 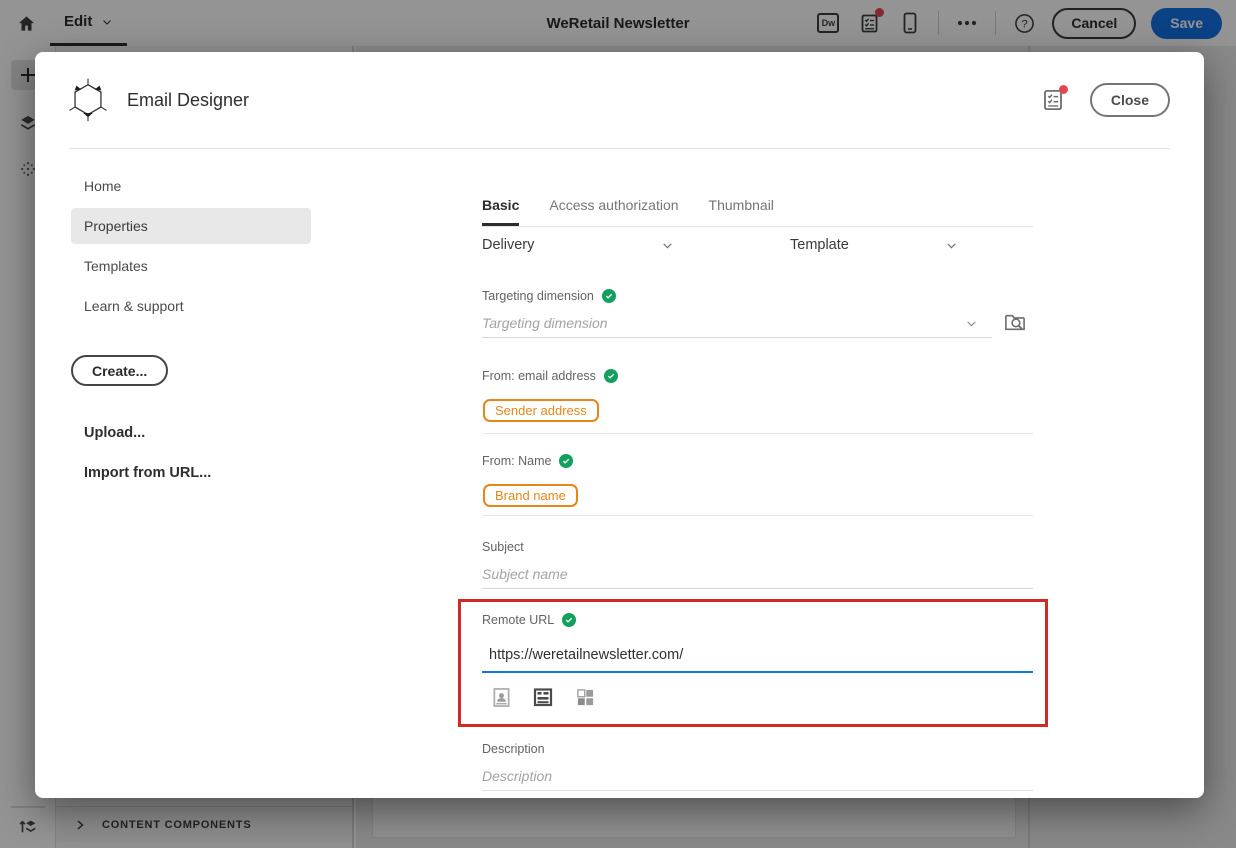 I want to click on remote-url-render-options, so click(x=543, y=697).